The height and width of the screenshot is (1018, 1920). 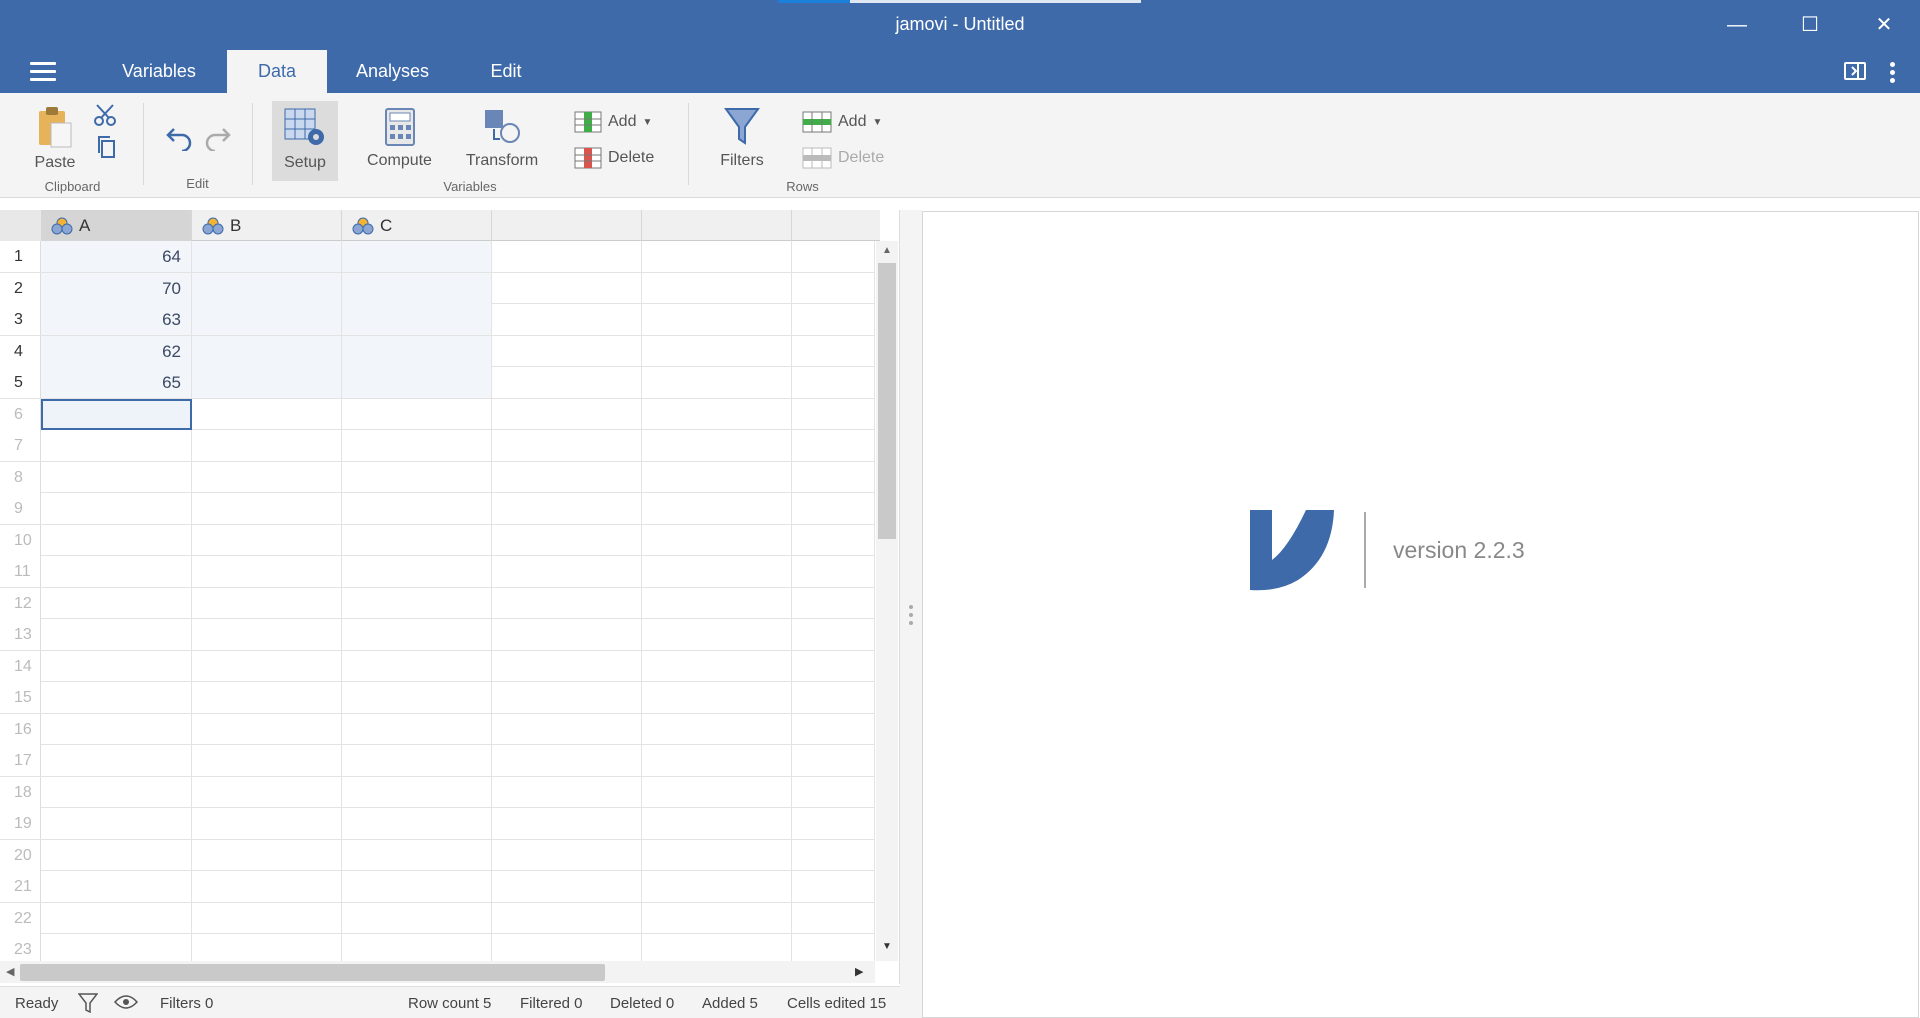 What do you see at coordinates (502, 138) in the screenshot?
I see `transform-button: Transform` at bounding box center [502, 138].